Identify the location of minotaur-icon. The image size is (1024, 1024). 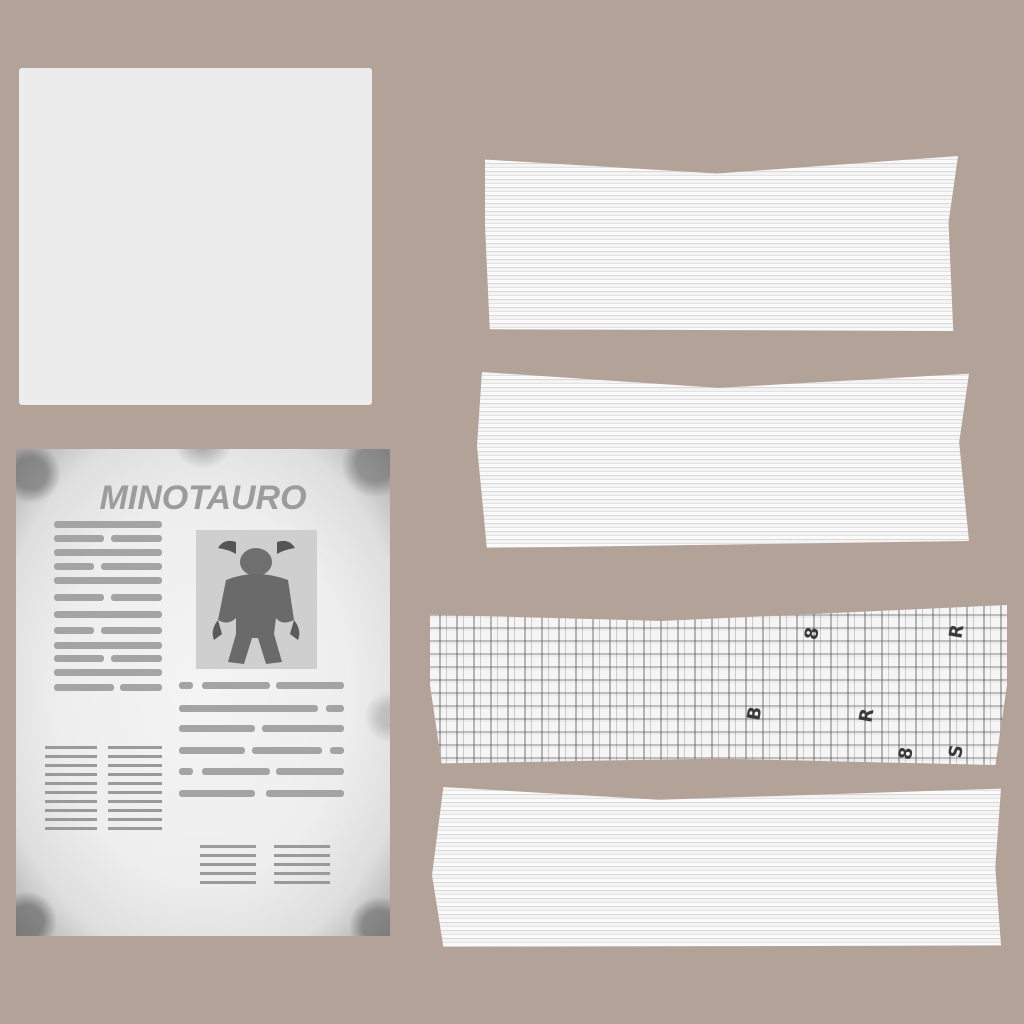
(256, 599).